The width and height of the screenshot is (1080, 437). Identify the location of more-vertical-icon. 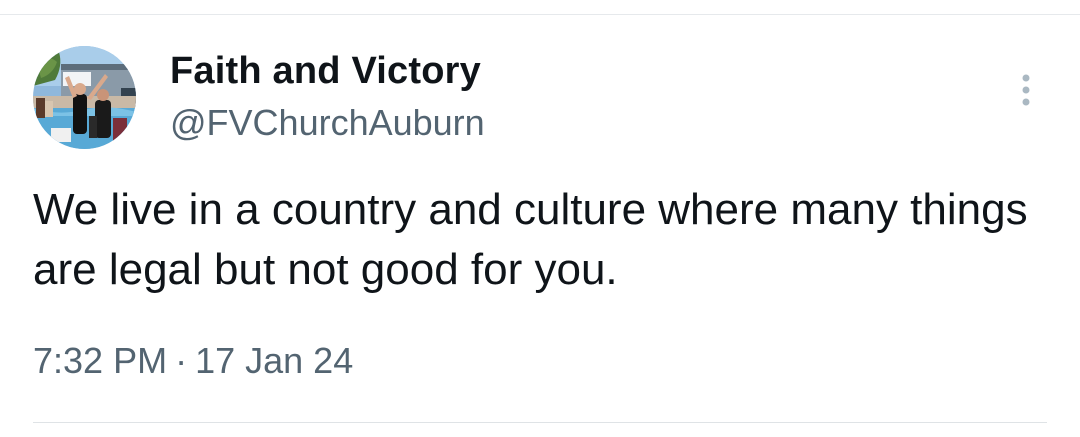
(1026, 90).